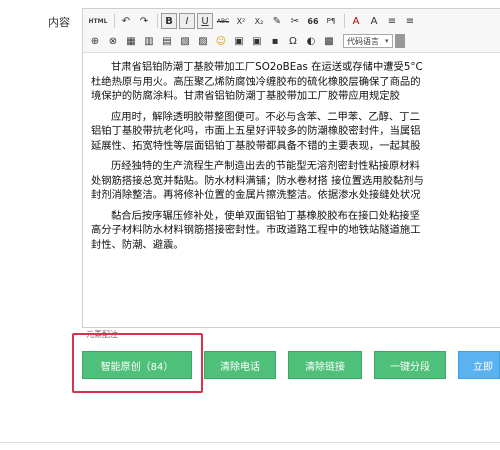 This screenshot has height=450, width=500. What do you see at coordinates (241, 21) in the screenshot?
I see `superscript-icon: X²` at bounding box center [241, 21].